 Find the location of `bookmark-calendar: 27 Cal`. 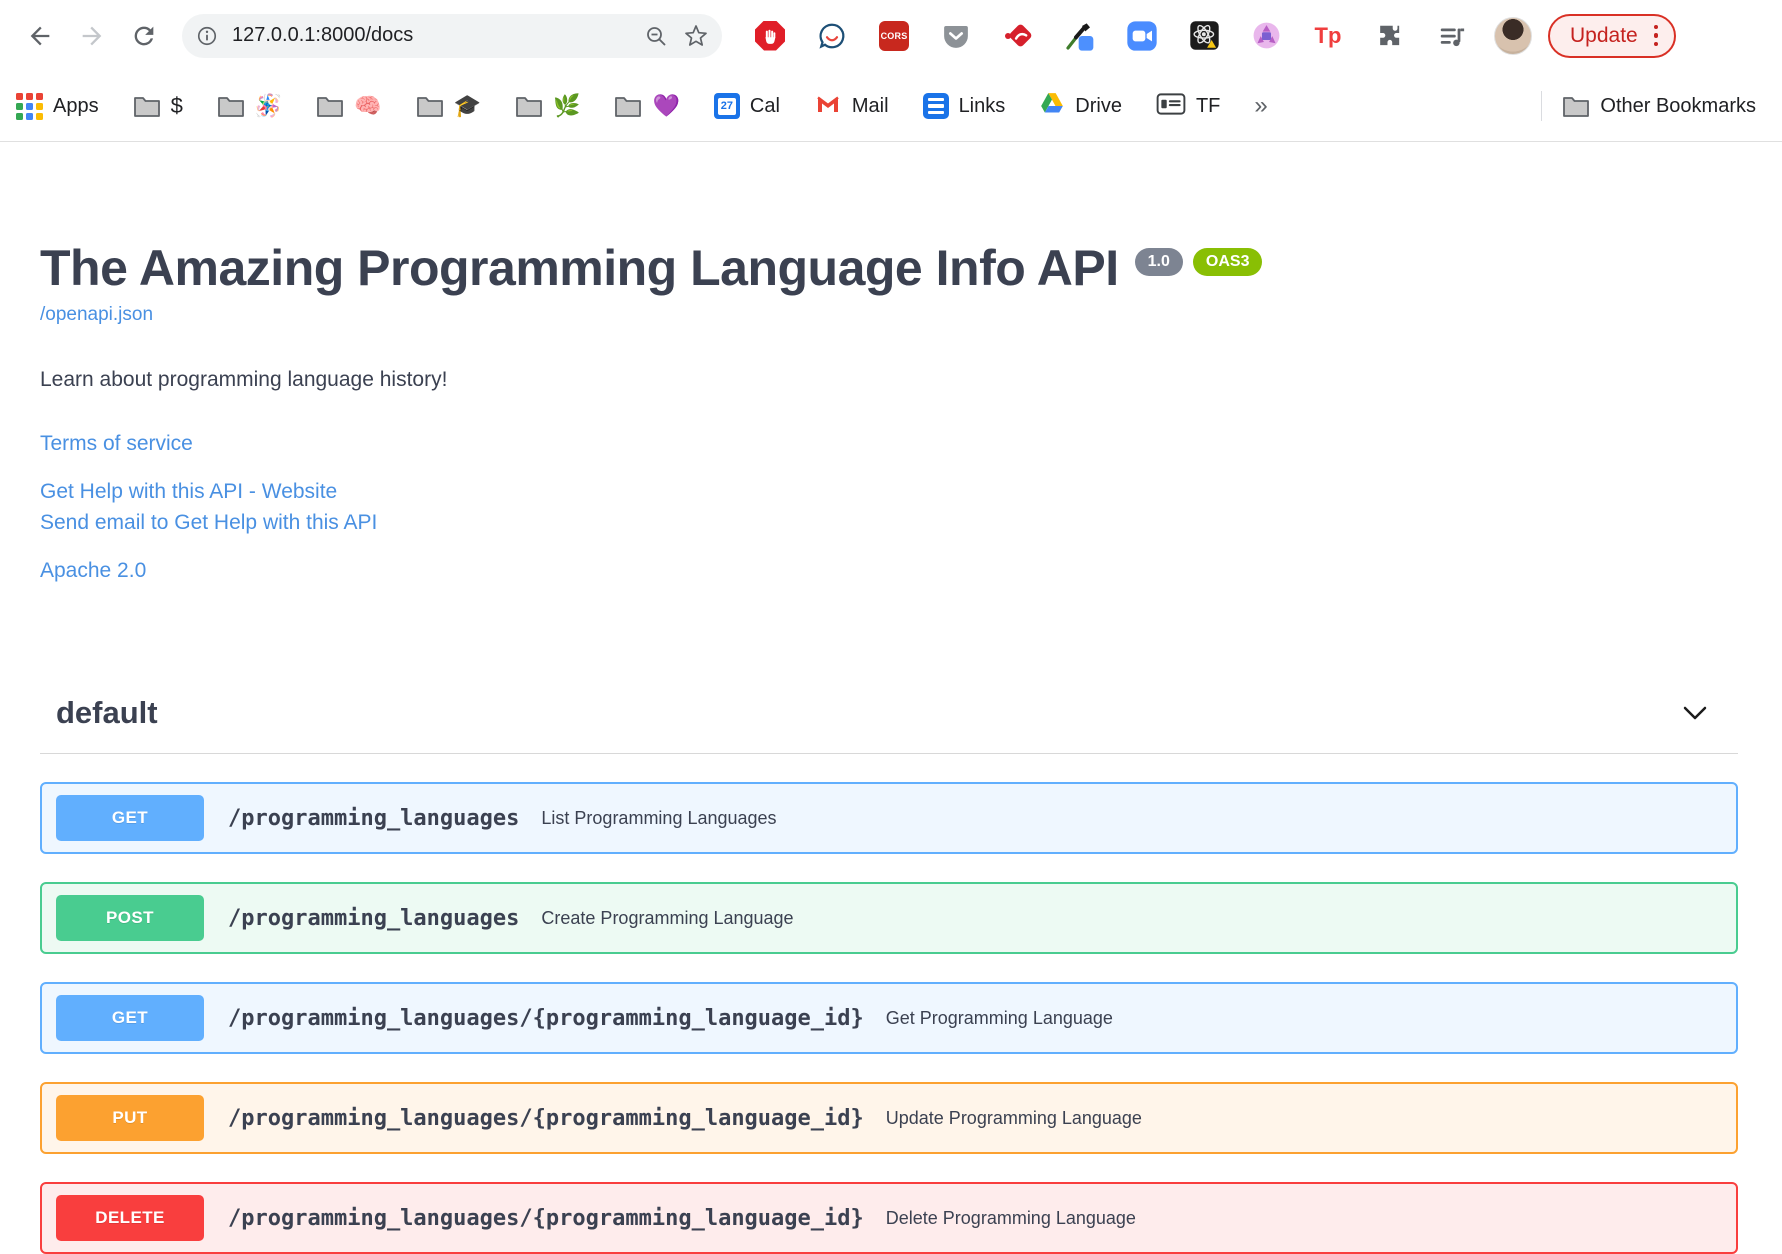

bookmark-calendar: 27 Cal is located at coordinates (746, 106).